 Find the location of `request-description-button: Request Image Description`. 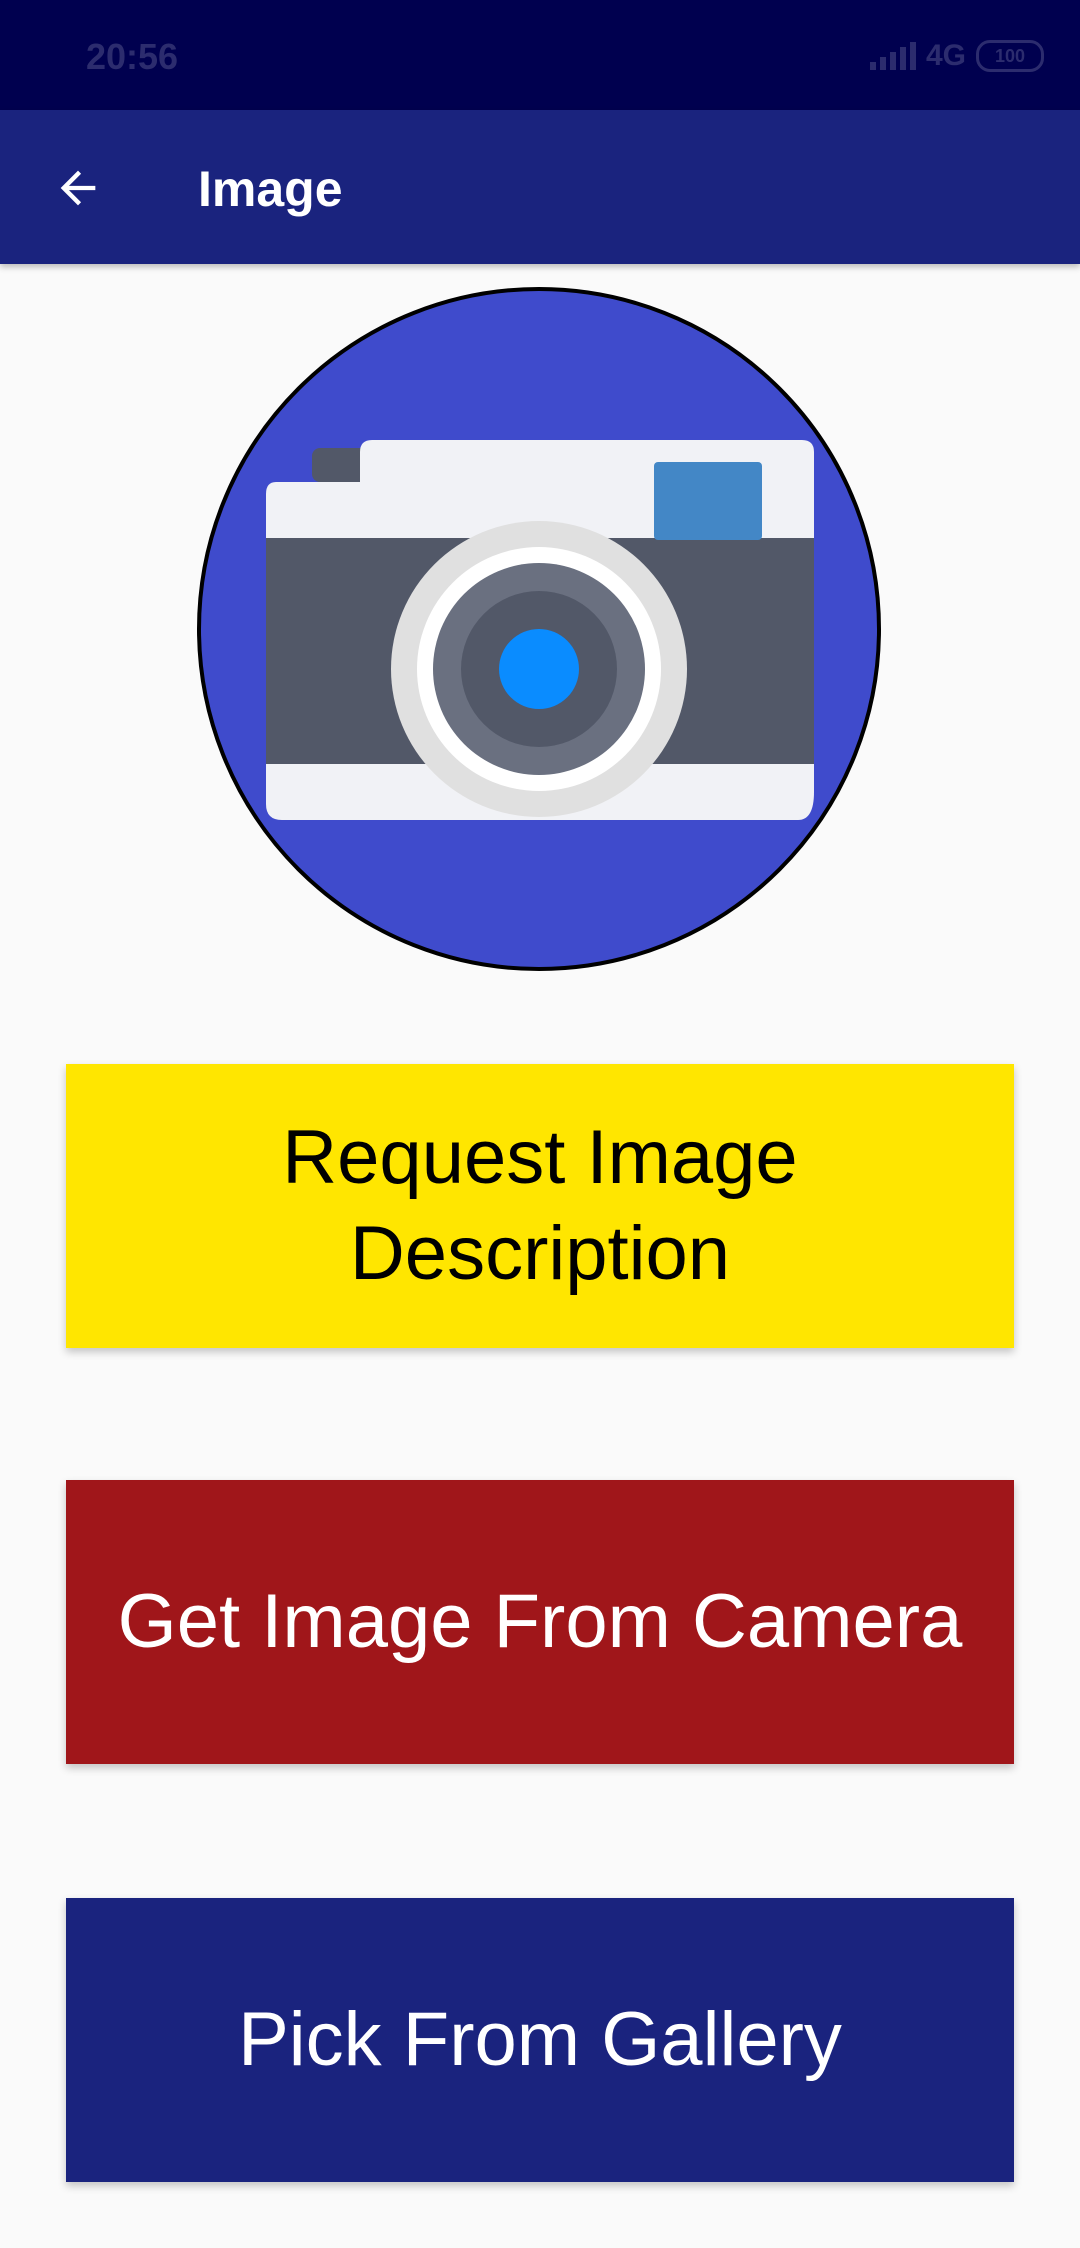

request-description-button: Request Image Description is located at coordinates (540, 1206).